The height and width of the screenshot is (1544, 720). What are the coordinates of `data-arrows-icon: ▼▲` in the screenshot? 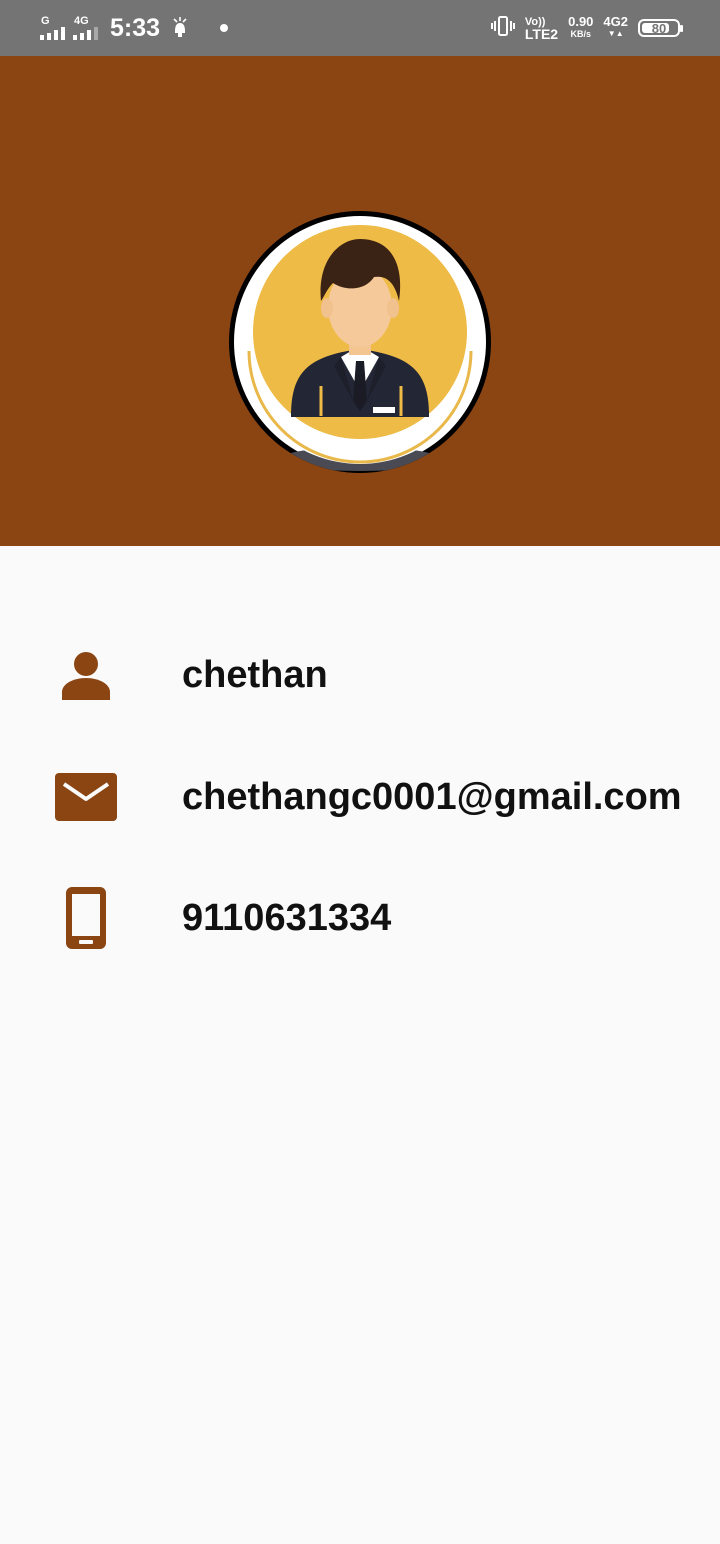 It's located at (615, 33).